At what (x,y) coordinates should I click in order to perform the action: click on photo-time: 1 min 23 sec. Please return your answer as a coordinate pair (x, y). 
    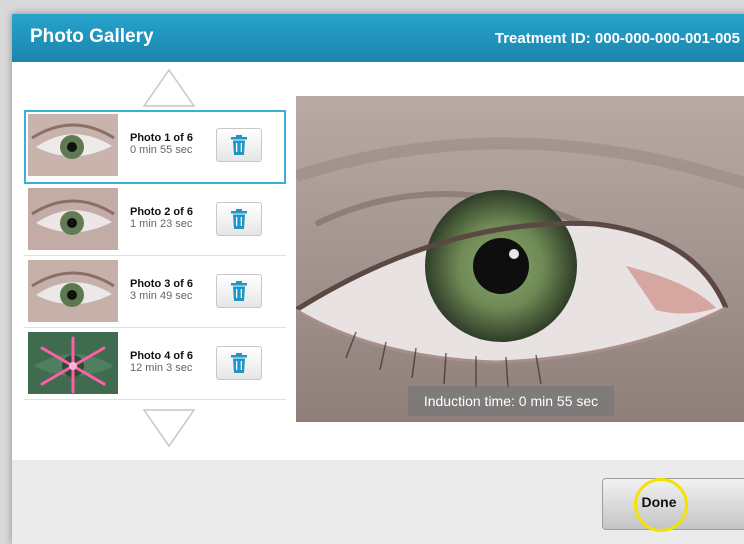
    Looking at the image, I should click on (161, 224).